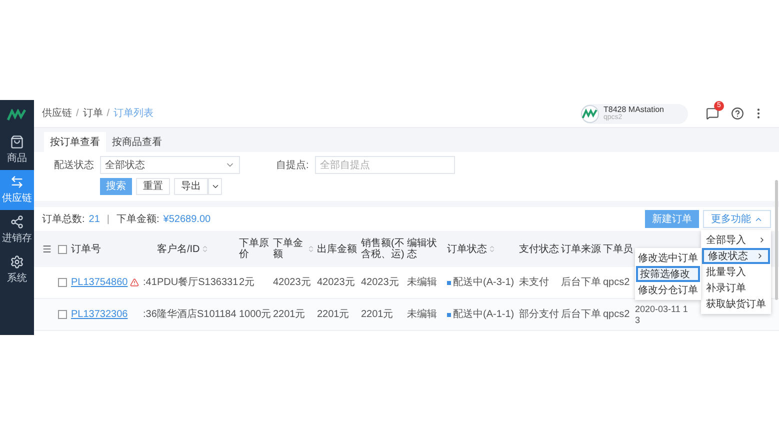 This screenshot has width=779, height=431. I want to click on filter-button: 导出, so click(191, 186).